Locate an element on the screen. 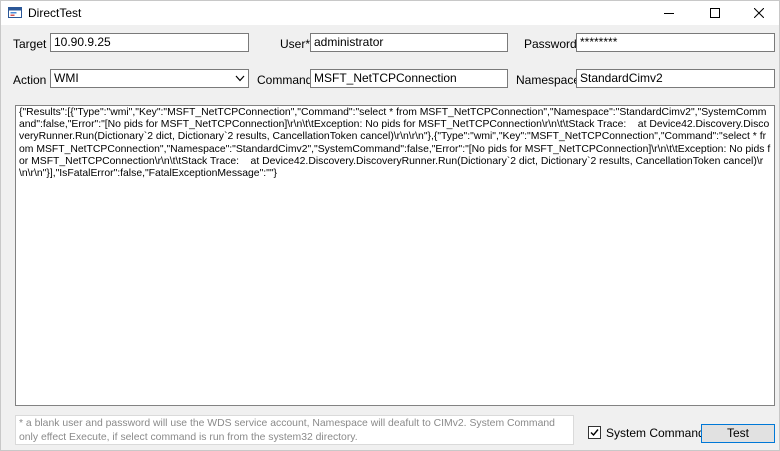 Image resolution: width=780 pixels, height=451 pixels. namespace-label: Namespace* is located at coordinates (550, 80).